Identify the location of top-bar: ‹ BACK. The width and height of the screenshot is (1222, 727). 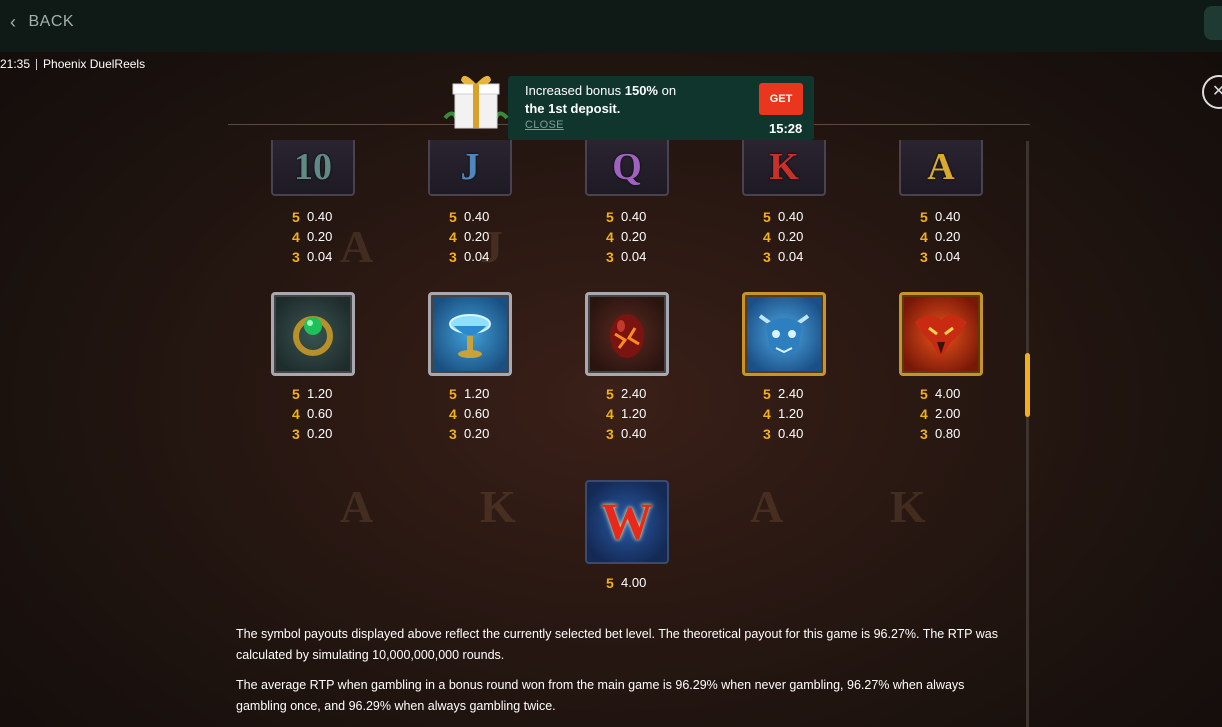
(611, 26).